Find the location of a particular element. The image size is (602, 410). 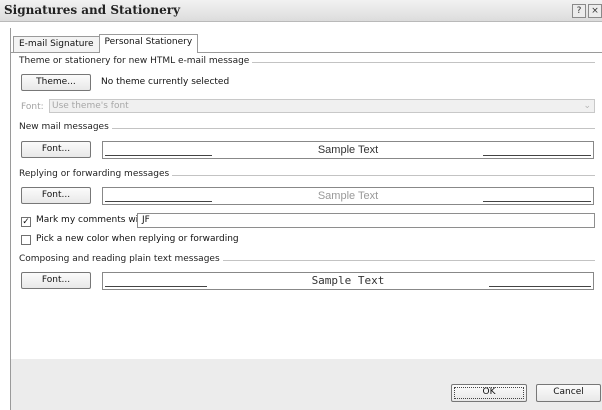

title-bar: Signatures and Stationery ? × is located at coordinates (301, 11).